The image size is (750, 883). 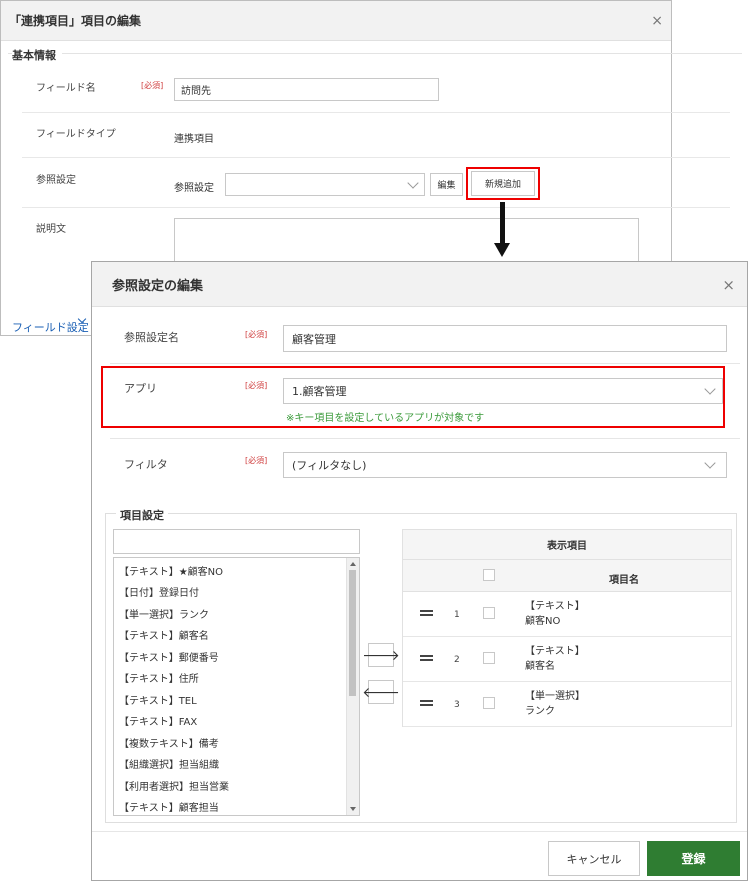 What do you see at coordinates (503, 183) in the screenshot?
I see `highlight-box` at bounding box center [503, 183].